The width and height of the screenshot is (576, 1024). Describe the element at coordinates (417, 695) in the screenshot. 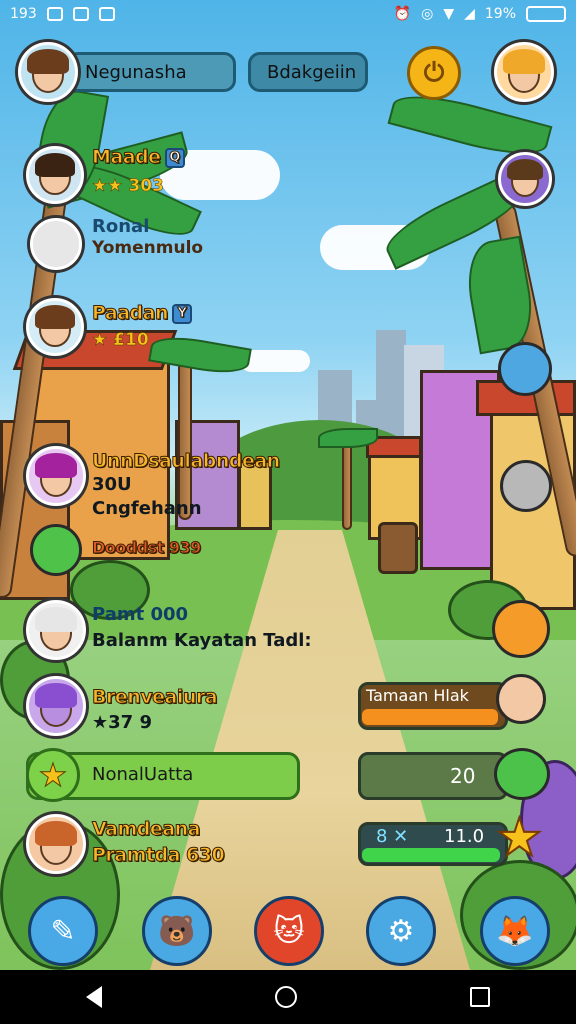

I see `task-label: Tamaan Hlak` at that location.